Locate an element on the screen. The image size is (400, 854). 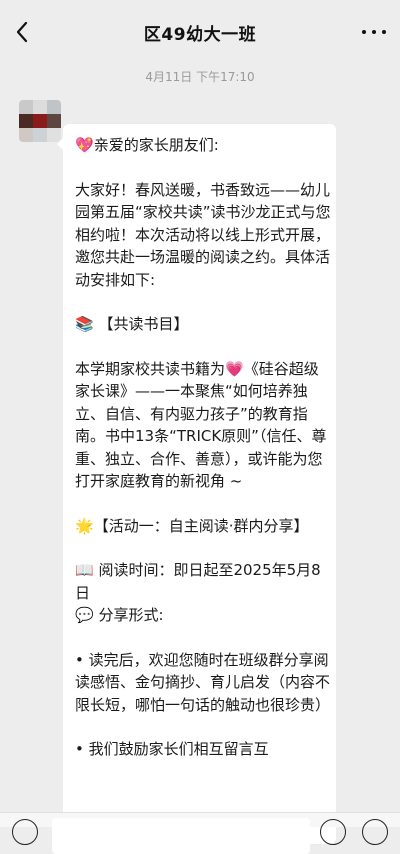
more-button is located at coordinates (374, 32).